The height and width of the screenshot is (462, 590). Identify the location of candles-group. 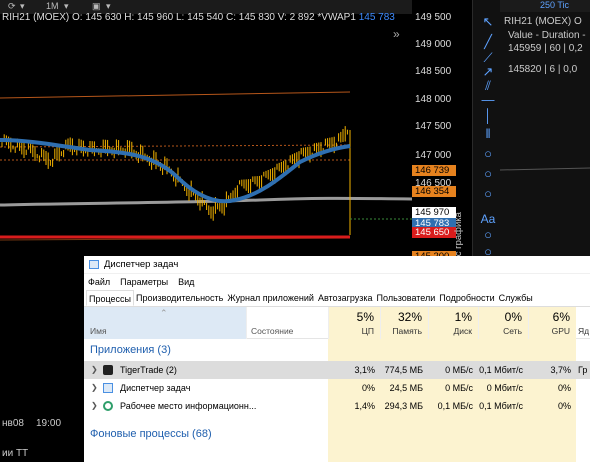
(176, 180).